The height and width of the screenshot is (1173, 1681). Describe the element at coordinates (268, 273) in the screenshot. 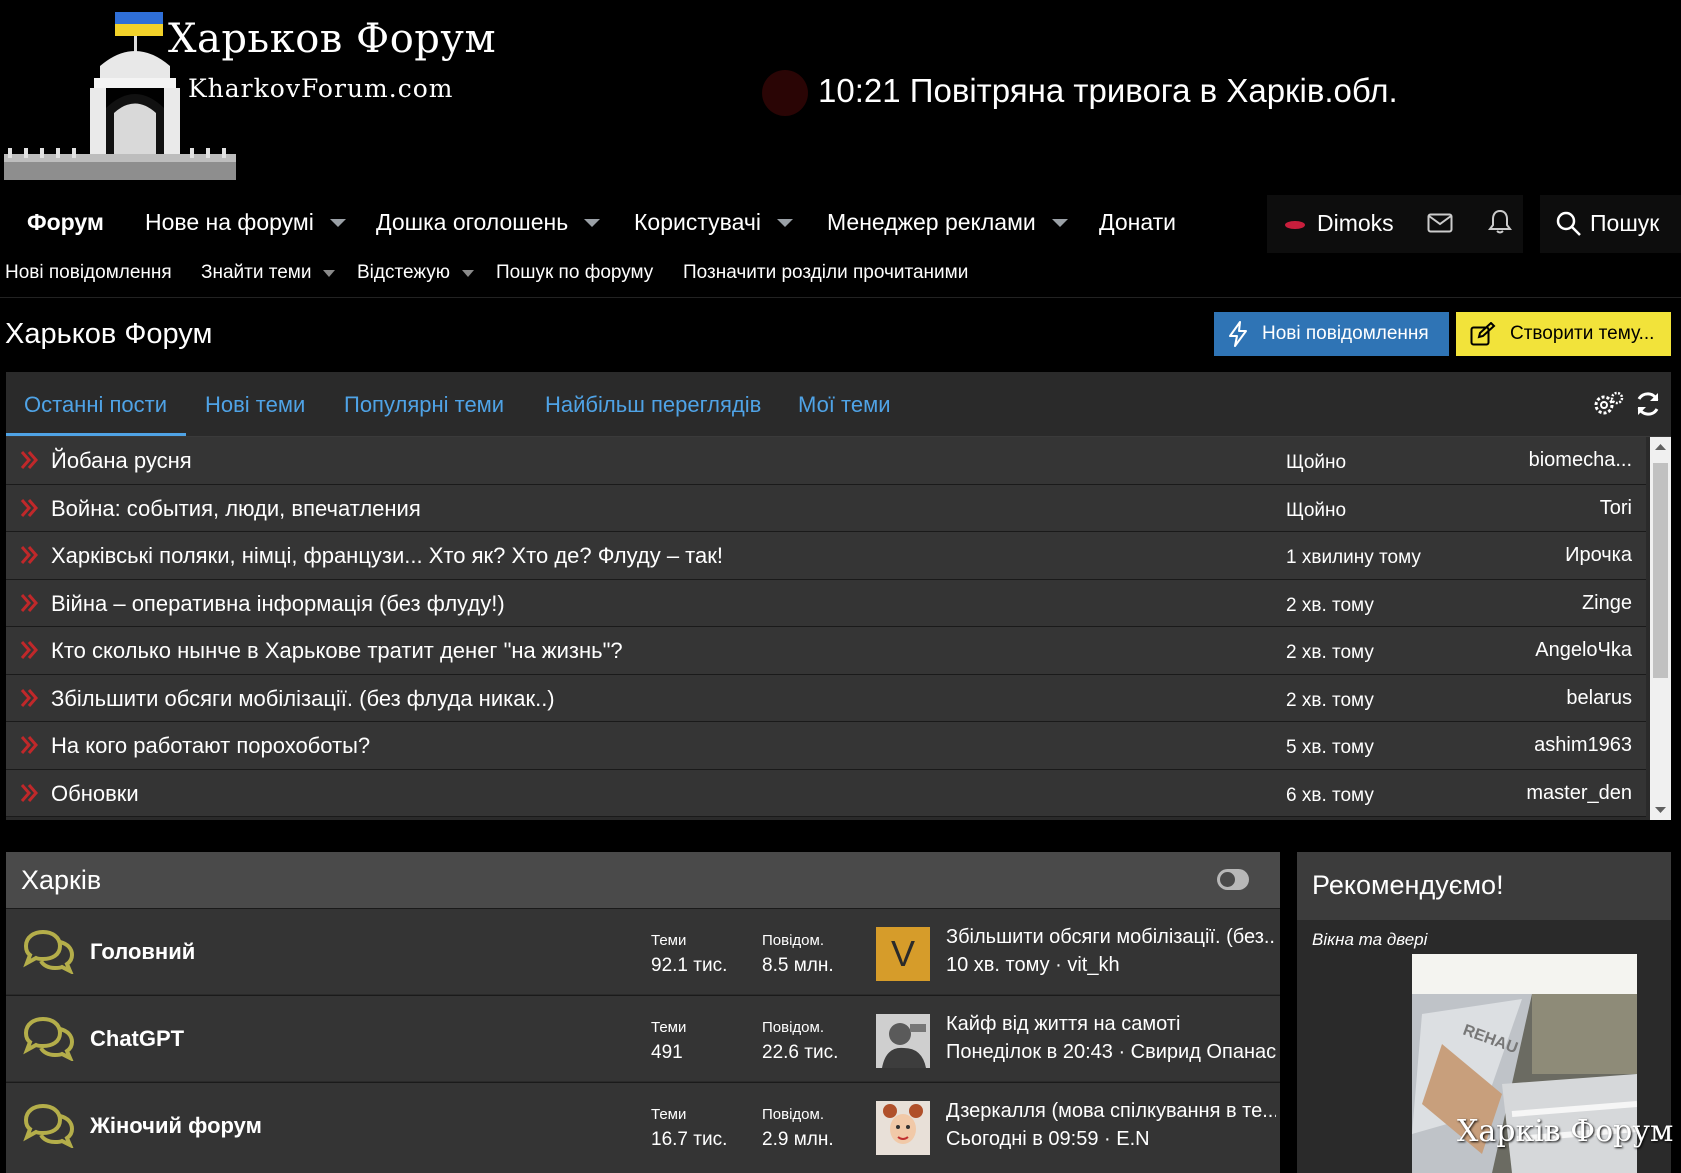

I see `subnav-find-threads: Знайти теми` at that location.